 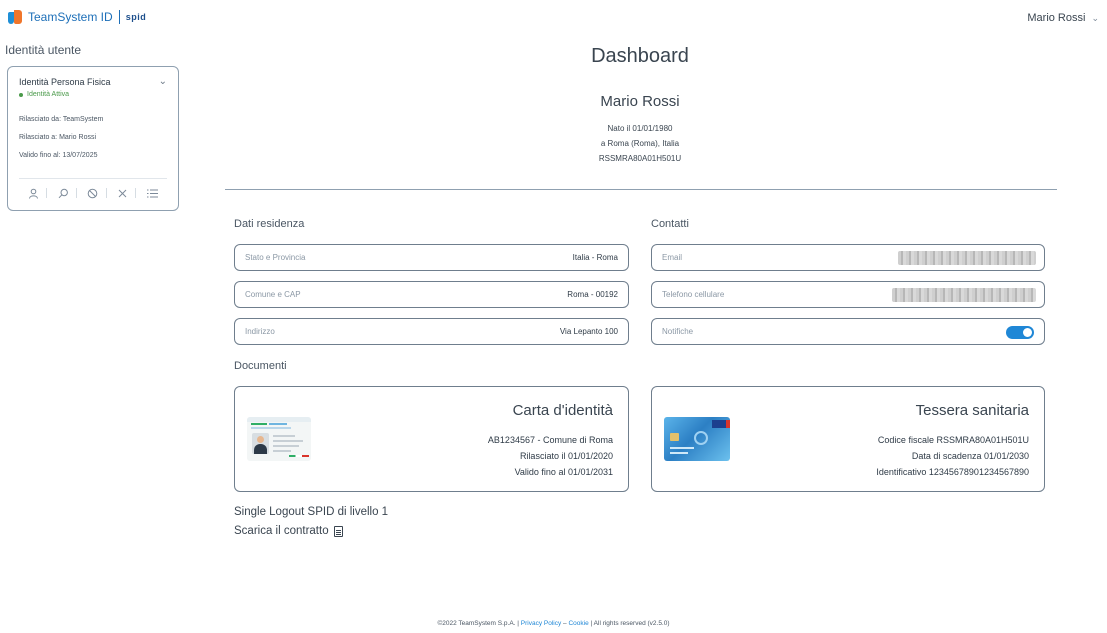 I want to click on download-contract-link: Scarica il contratto, so click(x=288, y=531).